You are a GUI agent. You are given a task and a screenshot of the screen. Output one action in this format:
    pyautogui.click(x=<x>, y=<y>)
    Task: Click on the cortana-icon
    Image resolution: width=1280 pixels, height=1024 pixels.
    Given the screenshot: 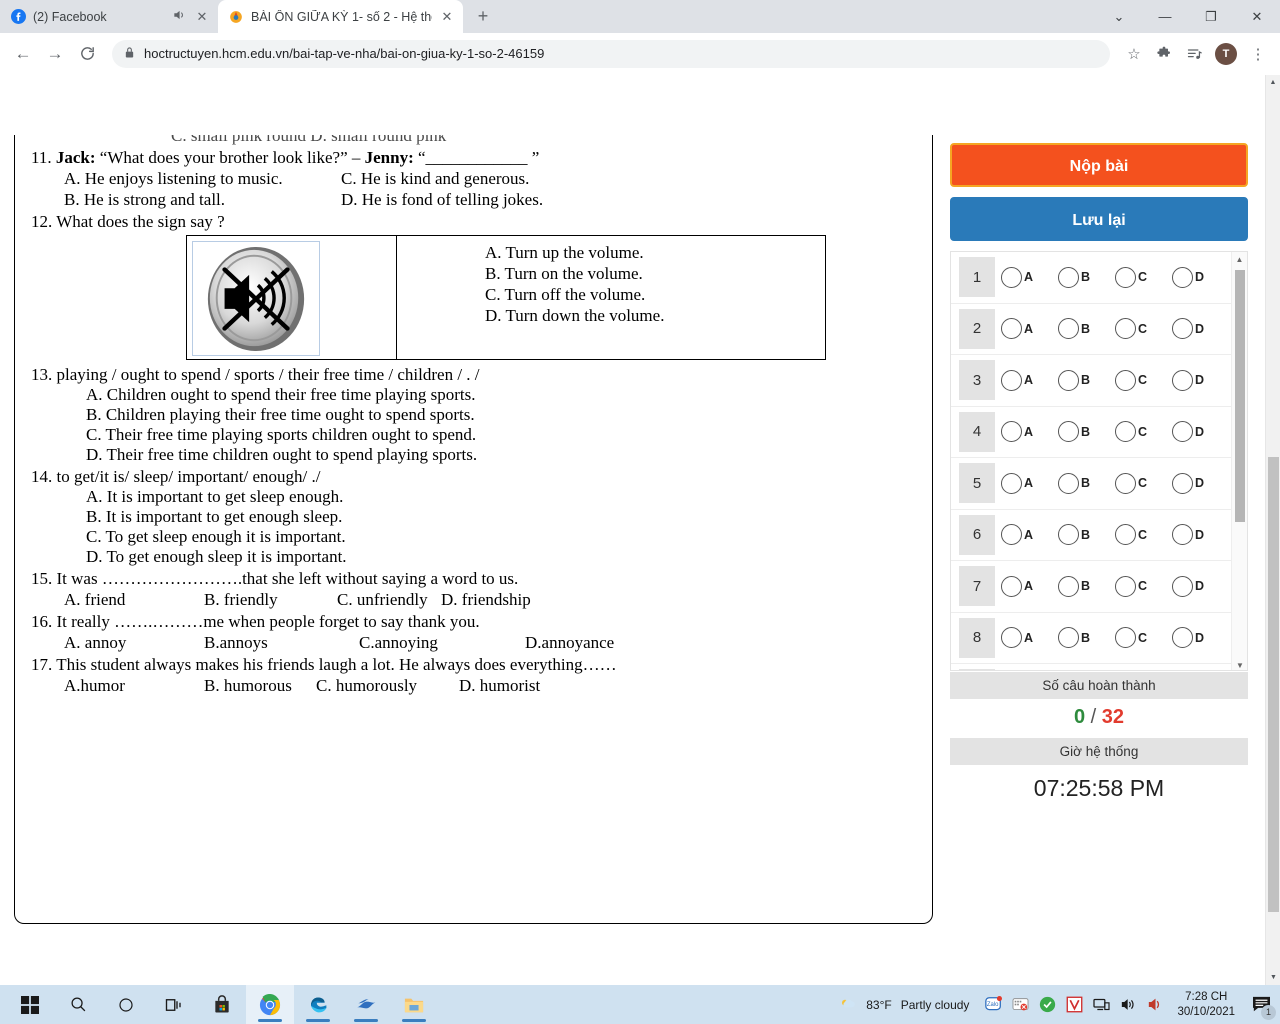 What is the action you would take?
    pyautogui.click(x=126, y=1004)
    